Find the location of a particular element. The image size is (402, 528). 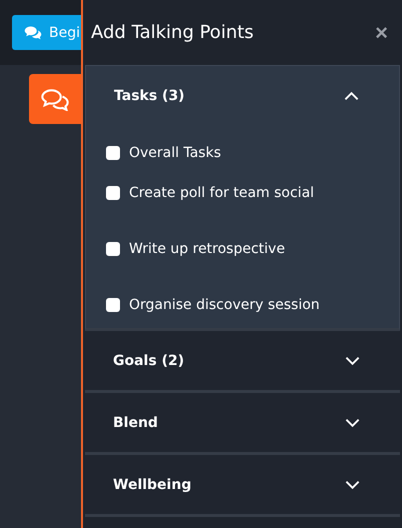

section-header: Goals (2) is located at coordinates (242, 360).